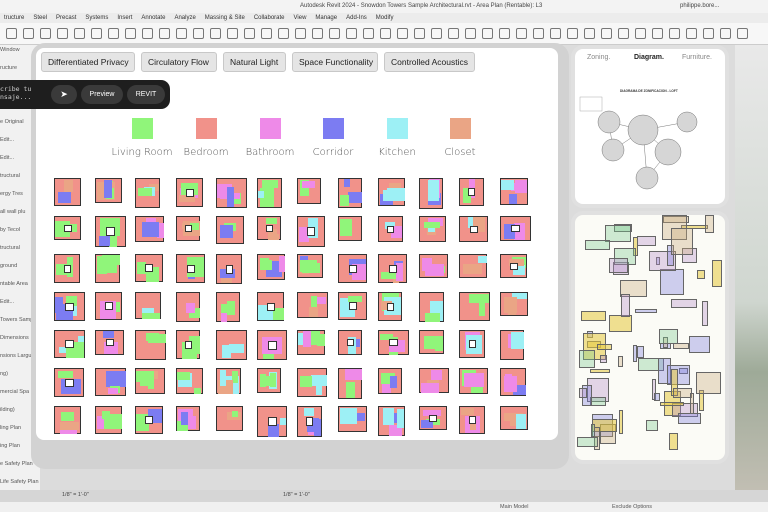 This screenshot has height=512, width=768. Describe the element at coordinates (64, 94) in the screenshot. I see `send-arrow-icon: ➤` at that location.